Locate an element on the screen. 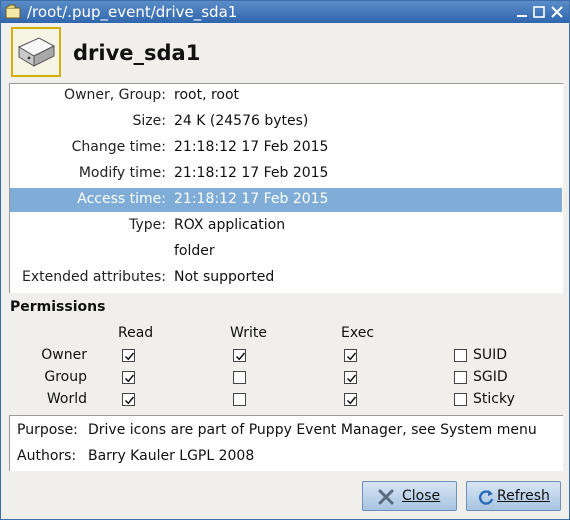 This screenshot has width=570, height=520. info-label: Modify time: is located at coordinates (122, 173).